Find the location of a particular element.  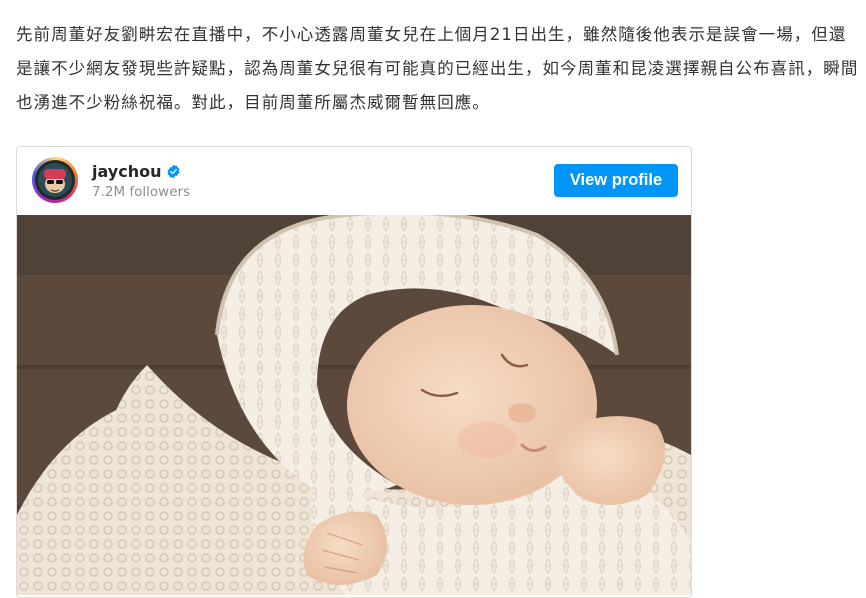

follower-count: 7.2M followers is located at coordinates (141, 192).